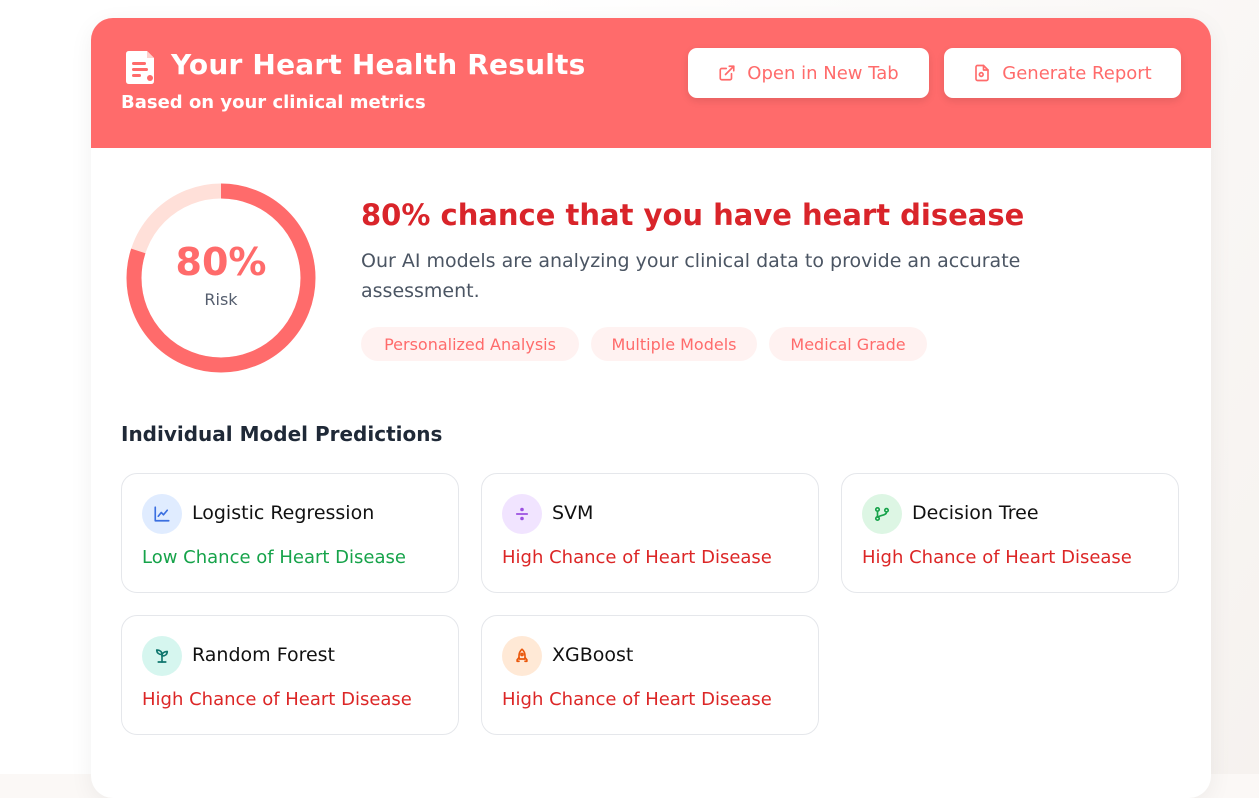  Describe the element at coordinates (283, 513) in the screenshot. I see `model-name: Logistic Regression` at that location.